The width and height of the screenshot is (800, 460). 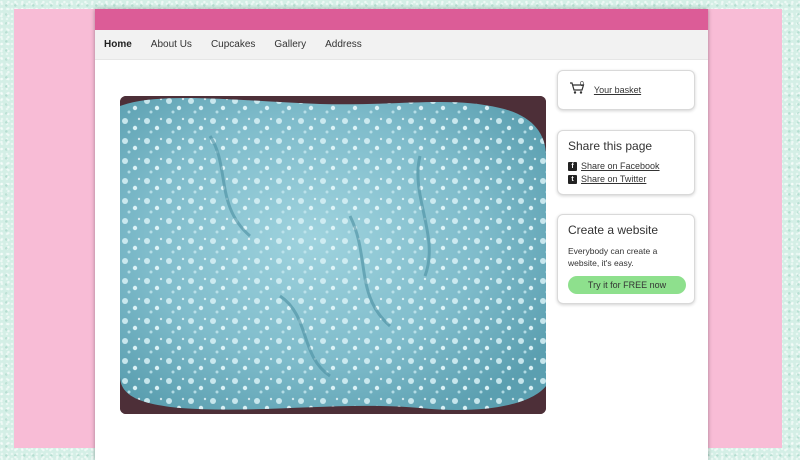 What do you see at coordinates (401, 45) in the screenshot?
I see `main-navigation: Home About Us Cupcakes Gallery Address` at bounding box center [401, 45].